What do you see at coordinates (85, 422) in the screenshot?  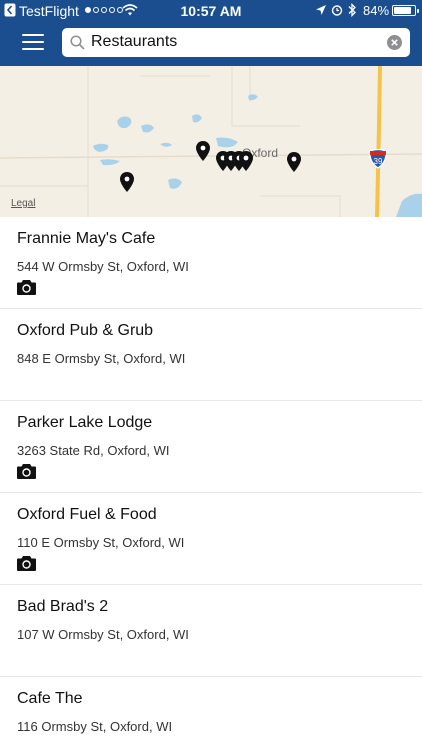 I see `place-name: Parker Lake Lodge` at bounding box center [85, 422].